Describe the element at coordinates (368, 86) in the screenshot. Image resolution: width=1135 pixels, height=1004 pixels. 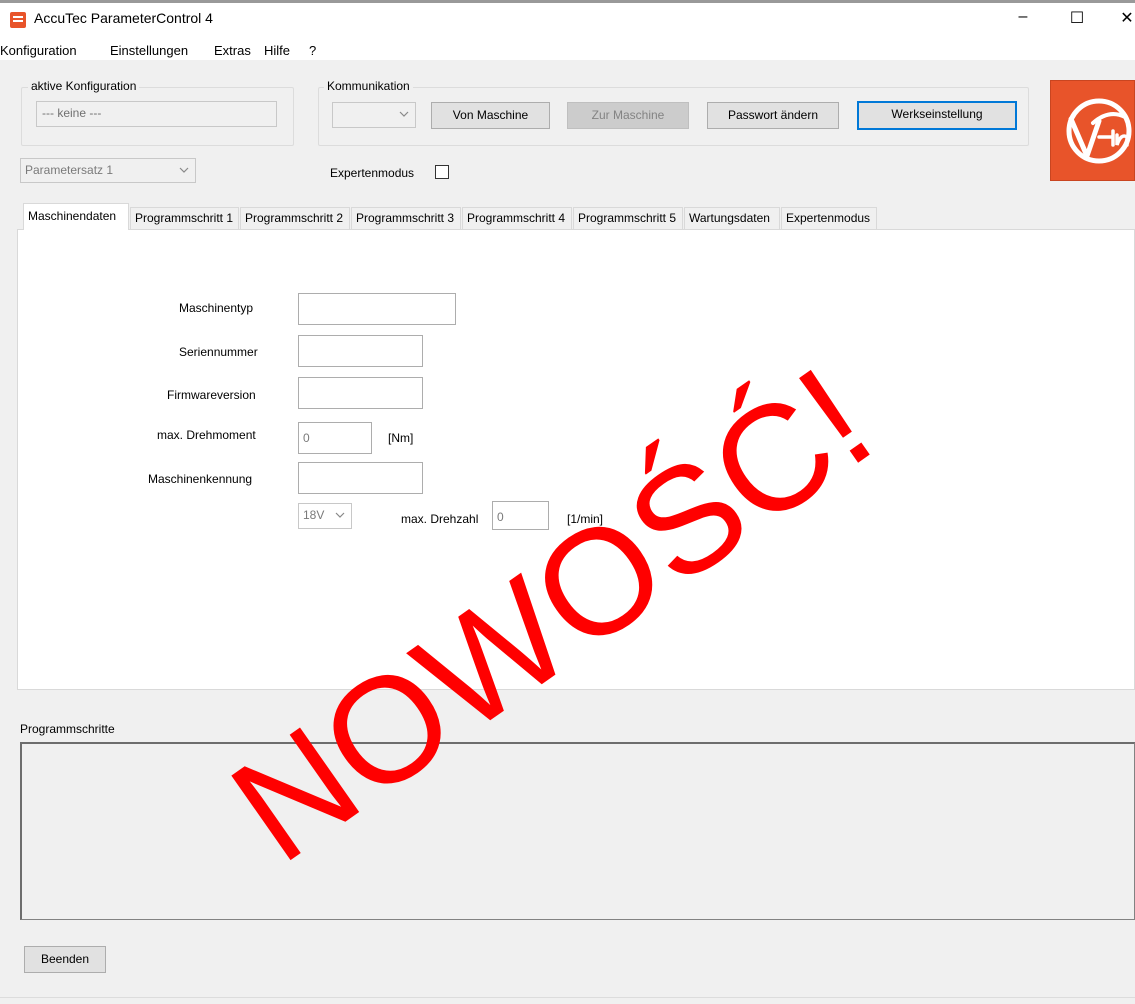
I see `communication-title: Kommunikation` at that location.